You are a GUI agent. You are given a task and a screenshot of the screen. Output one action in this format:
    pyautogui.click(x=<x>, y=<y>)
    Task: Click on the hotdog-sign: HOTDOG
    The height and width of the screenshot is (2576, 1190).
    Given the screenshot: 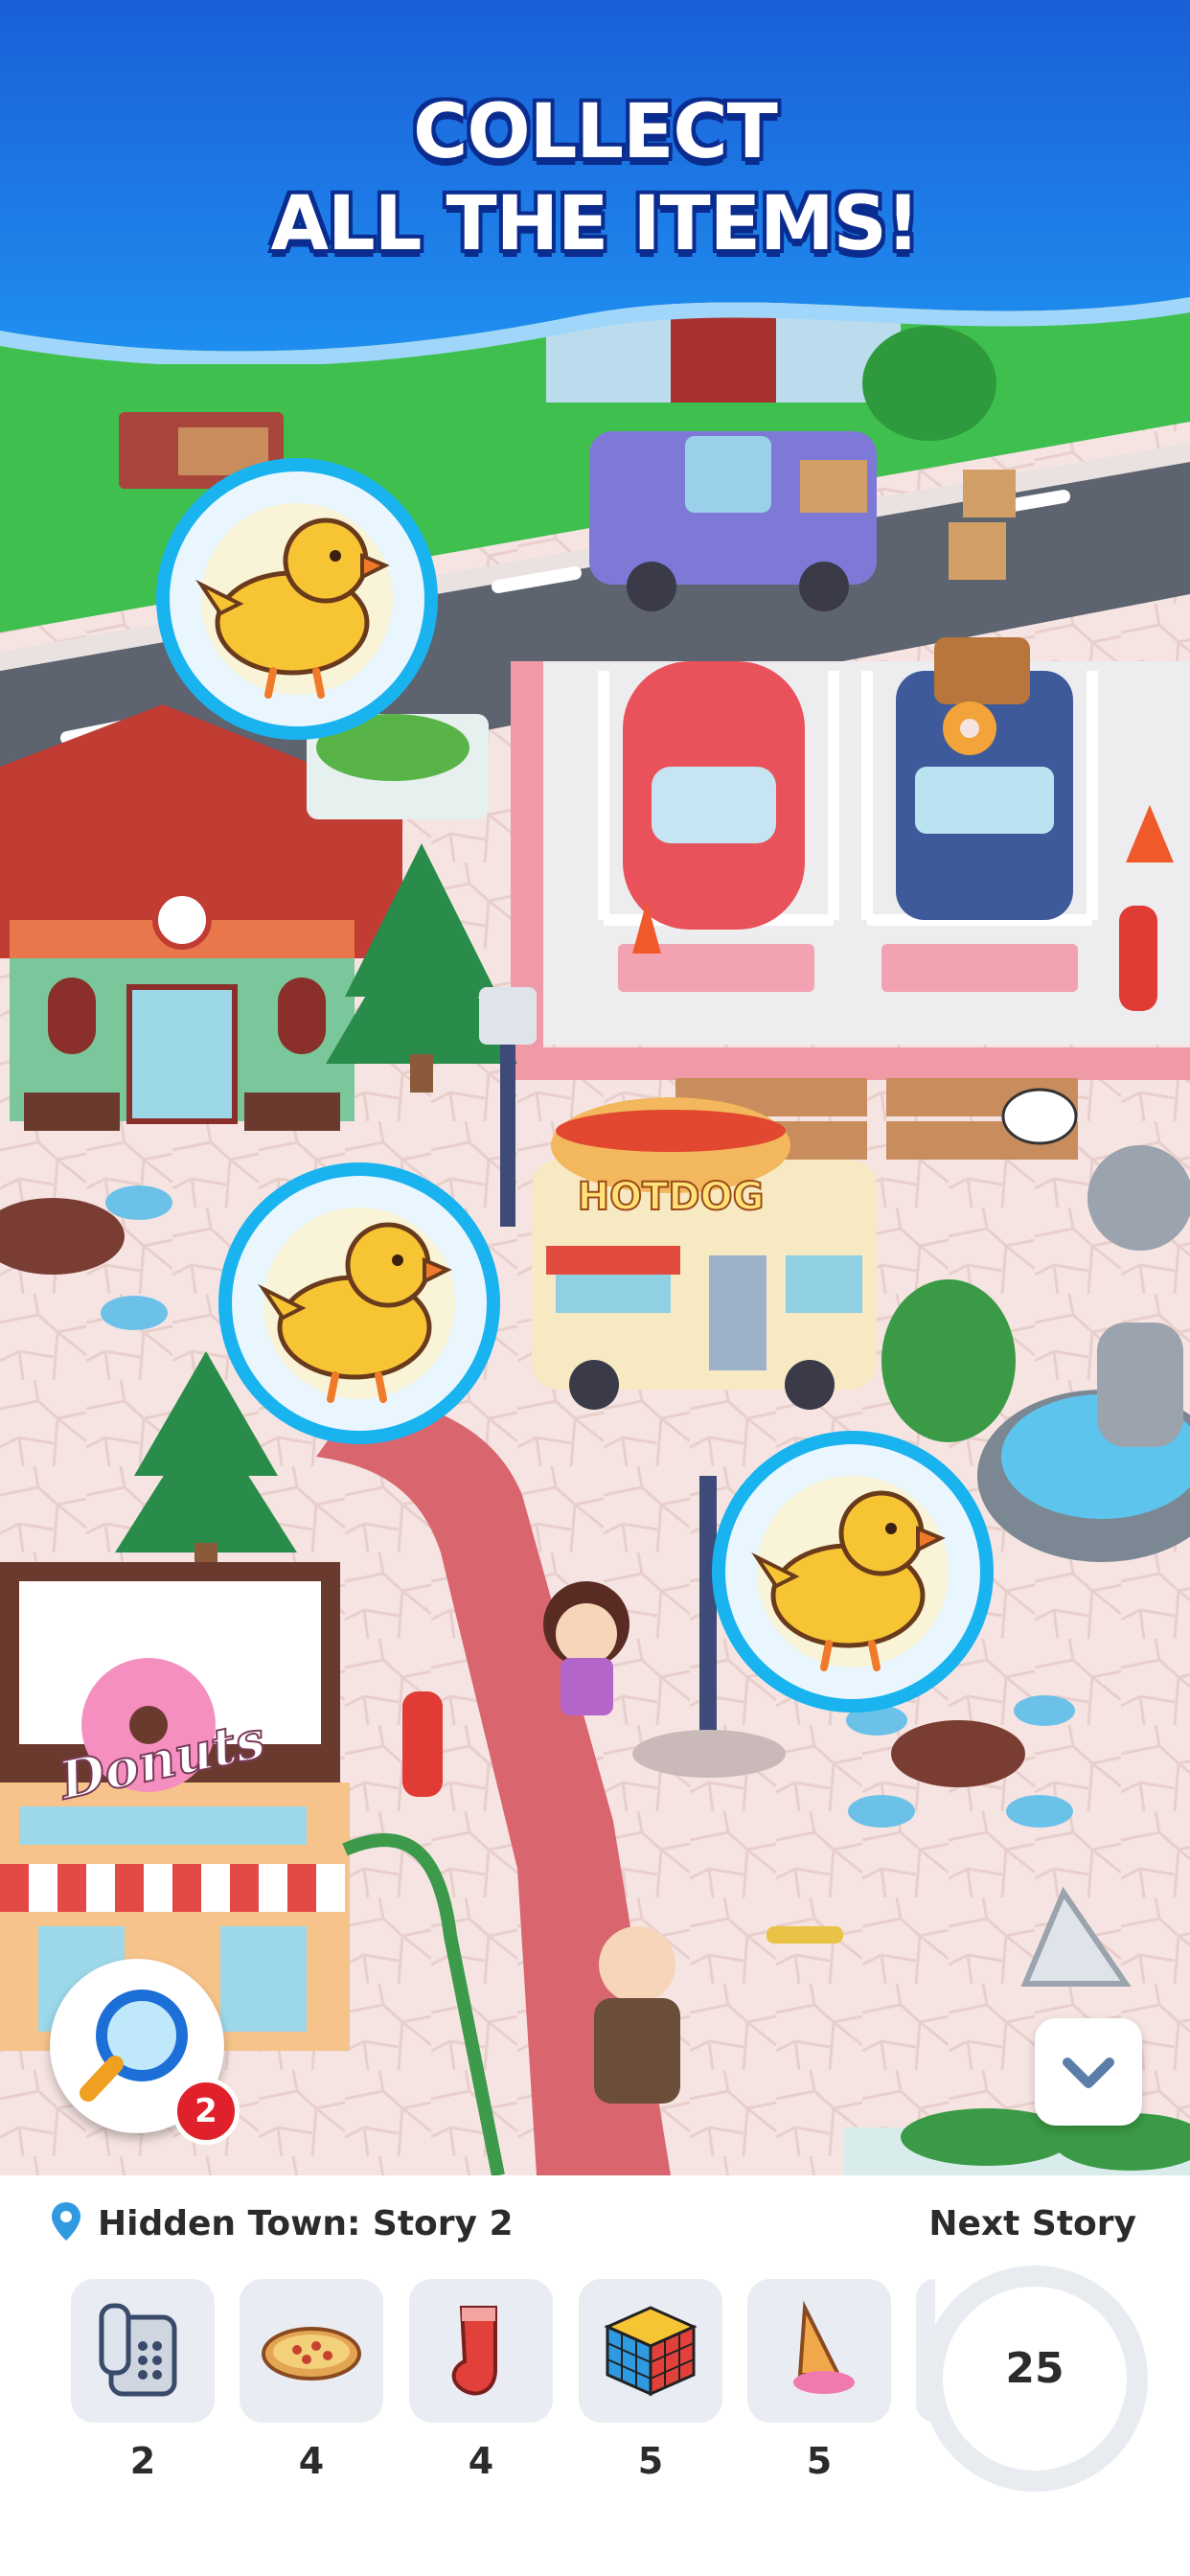 What is the action you would take?
    pyautogui.click(x=671, y=1197)
    